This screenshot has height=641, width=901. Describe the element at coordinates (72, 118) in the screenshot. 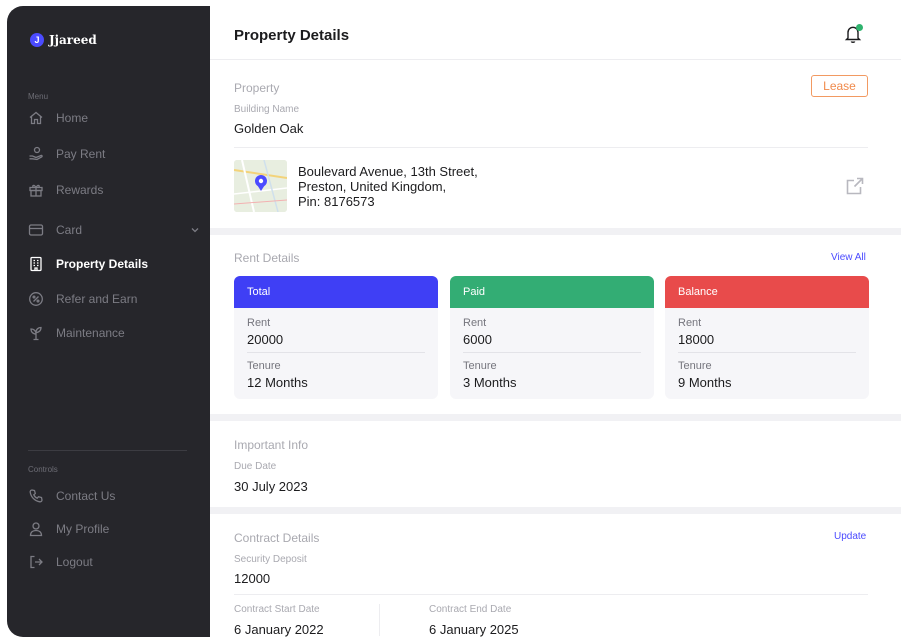

I see `sidebar-item-label: Home` at that location.